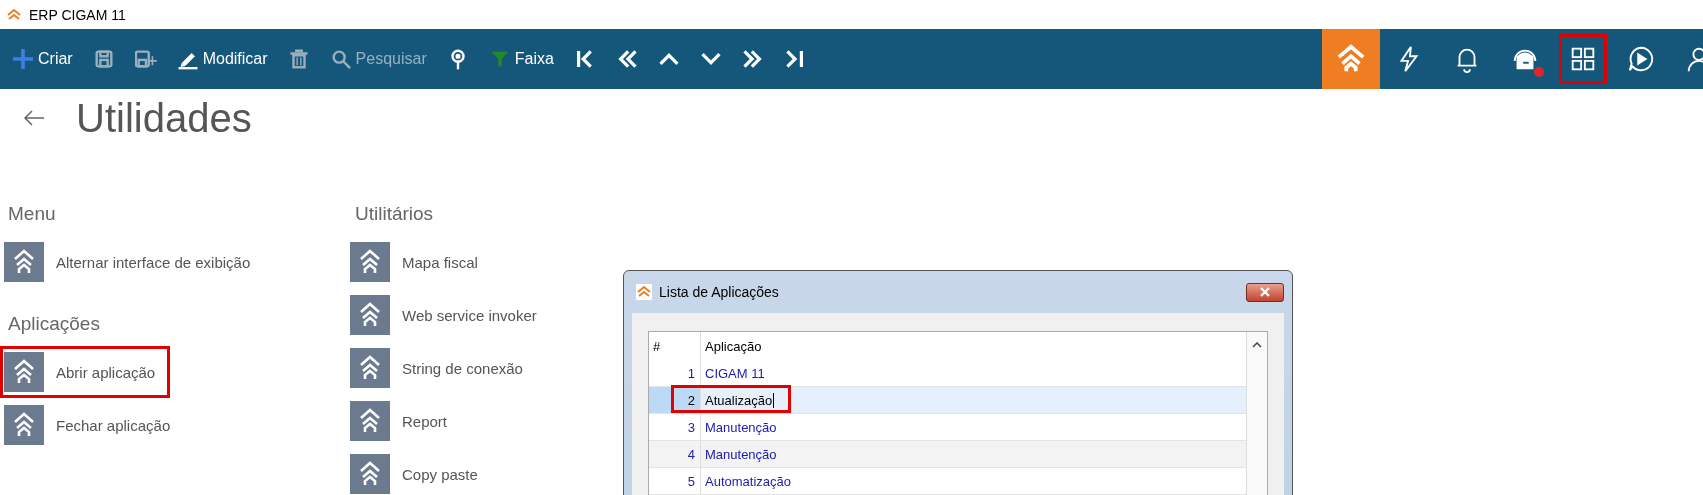  I want to click on page-title: Utilidades, so click(164, 118).